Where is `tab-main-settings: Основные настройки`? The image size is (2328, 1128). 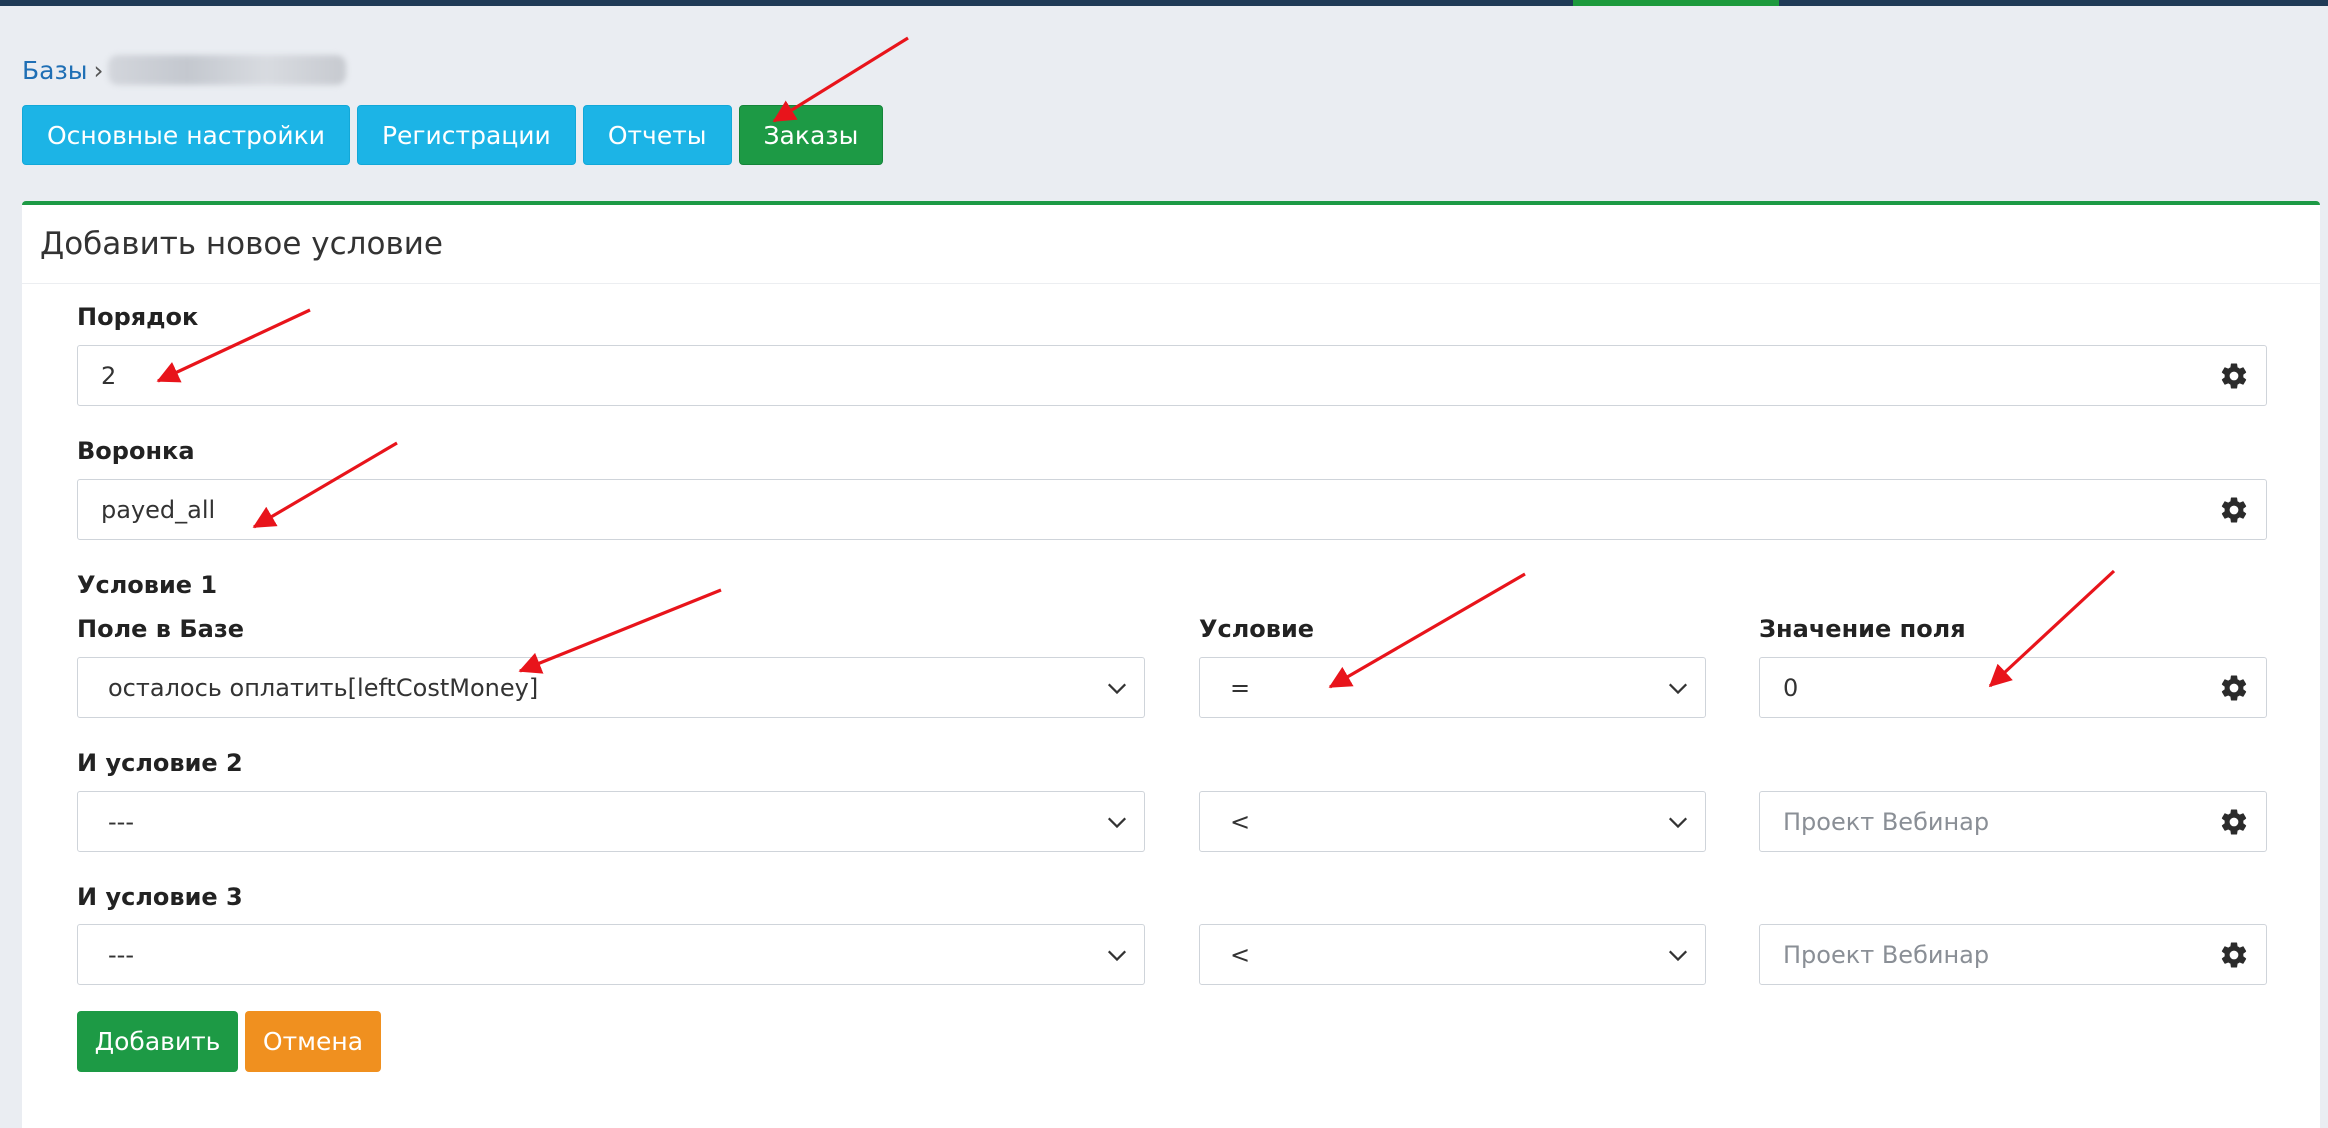
tab-main-settings: Основные настройки is located at coordinates (186, 135).